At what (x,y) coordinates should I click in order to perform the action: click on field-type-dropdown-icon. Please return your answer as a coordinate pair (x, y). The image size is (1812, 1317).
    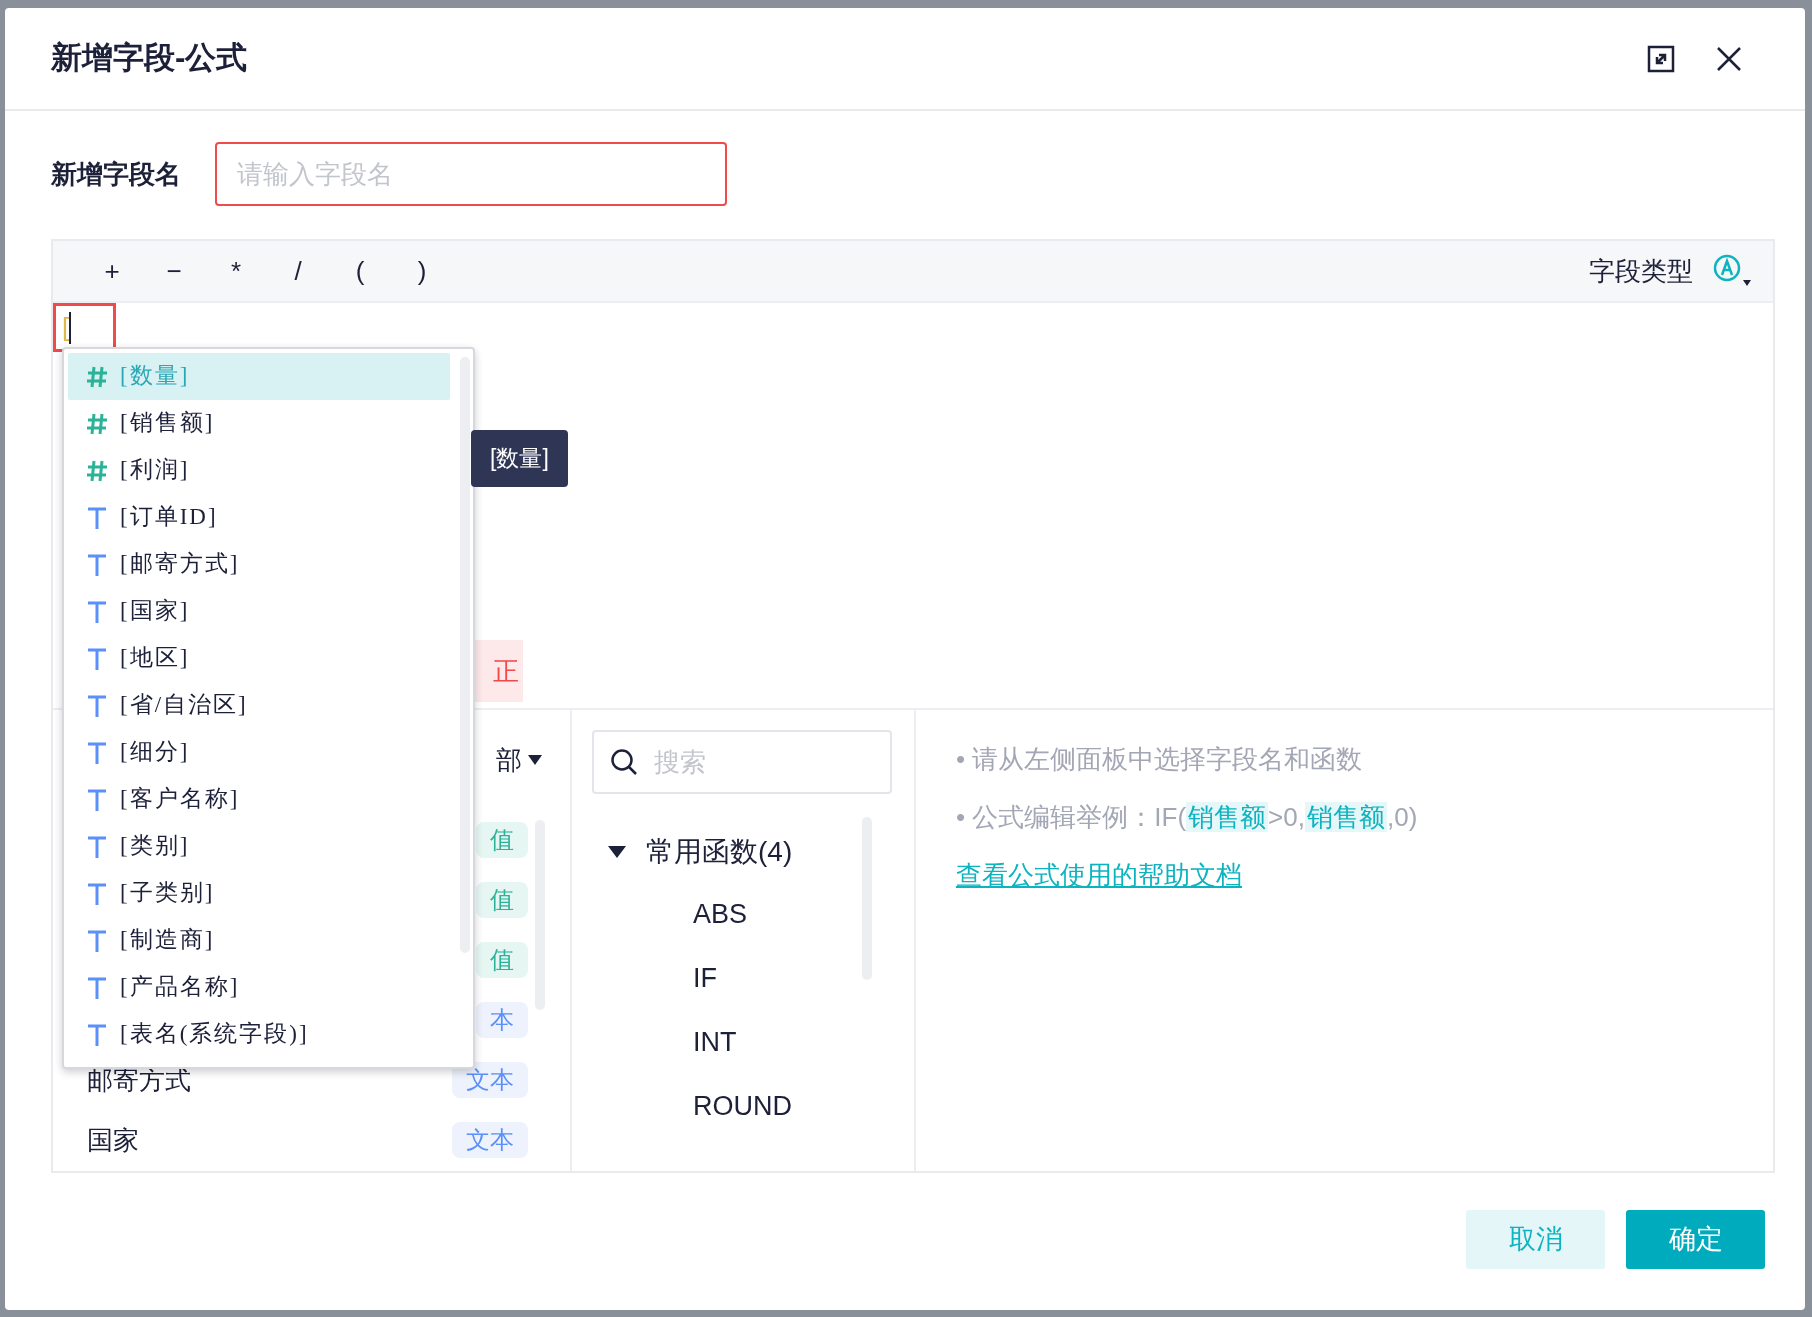
    Looking at the image, I should click on (1733, 271).